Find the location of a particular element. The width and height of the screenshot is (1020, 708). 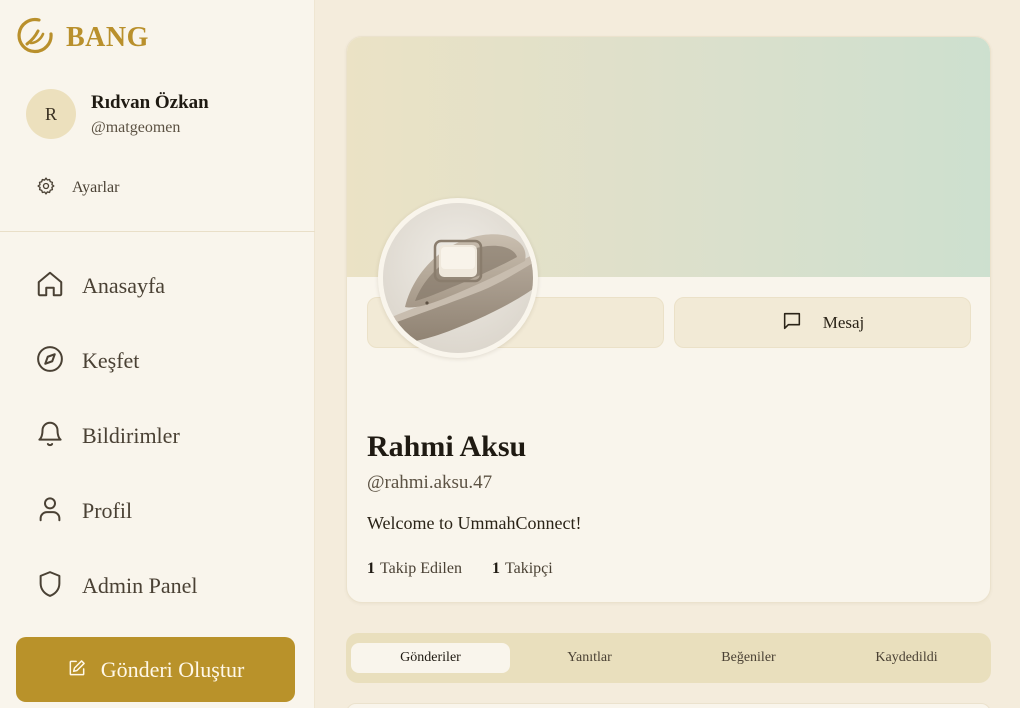

home-icon is located at coordinates (50, 286).